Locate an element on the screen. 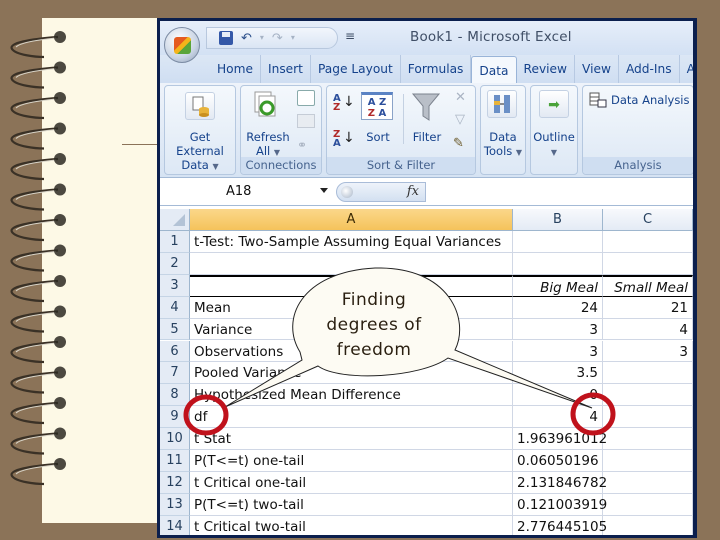 The width and height of the screenshot is (720, 540). row-header: 2 is located at coordinates (175, 263).